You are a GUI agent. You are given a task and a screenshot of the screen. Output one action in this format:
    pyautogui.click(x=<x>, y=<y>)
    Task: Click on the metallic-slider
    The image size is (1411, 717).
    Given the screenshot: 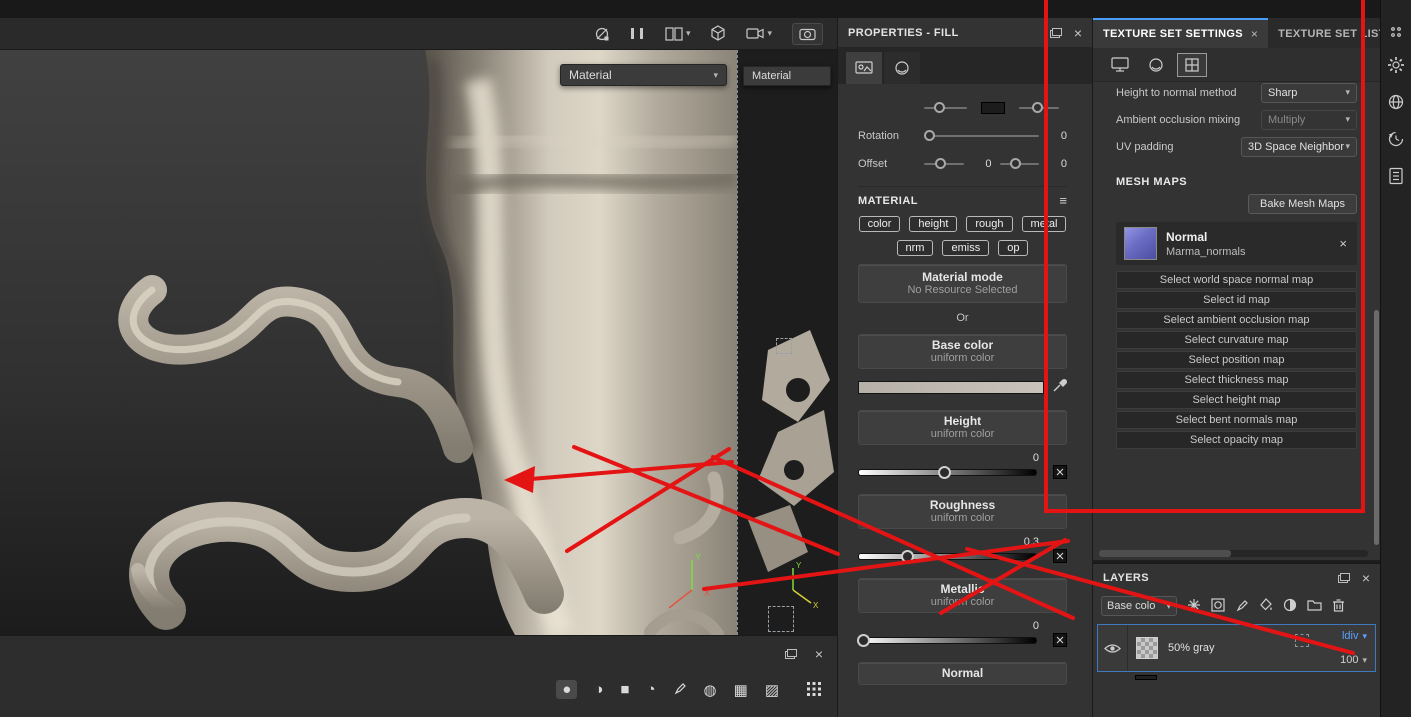 What is the action you would take?
    pyautogui.click(x=946, y=640)
    